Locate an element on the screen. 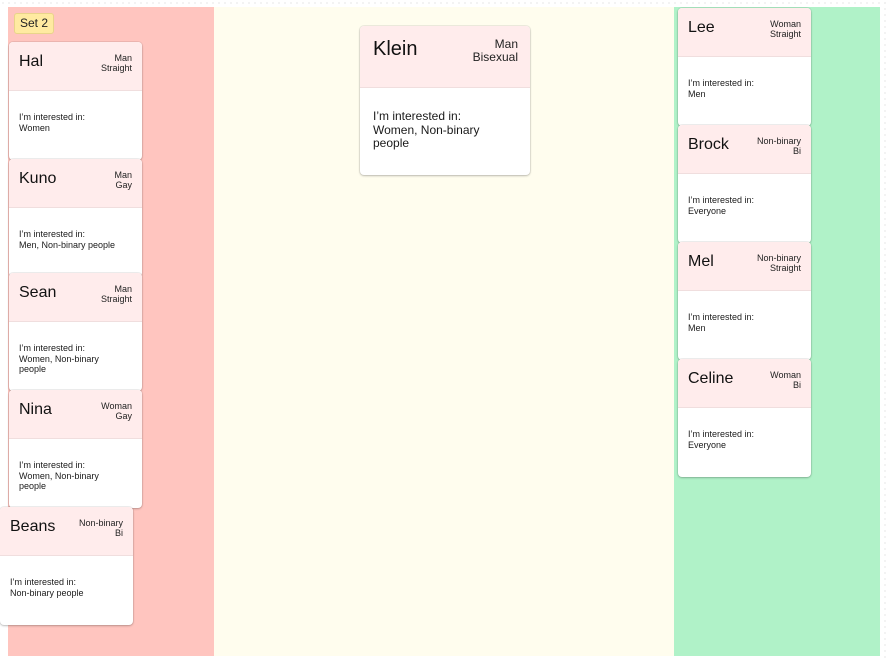  card-body: I’m interested in: Non-binary people is located at coordinates (66, 577).